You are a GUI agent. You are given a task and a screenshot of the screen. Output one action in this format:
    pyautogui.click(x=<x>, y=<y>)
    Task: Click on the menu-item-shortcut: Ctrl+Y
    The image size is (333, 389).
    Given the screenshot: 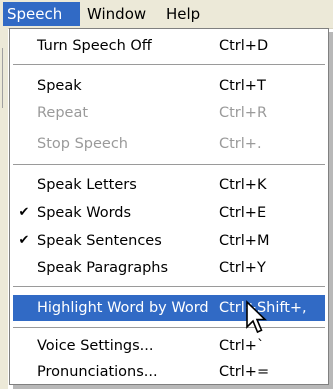 What is the action you would take?
    pyautogui.click(x=242, y=268)
    